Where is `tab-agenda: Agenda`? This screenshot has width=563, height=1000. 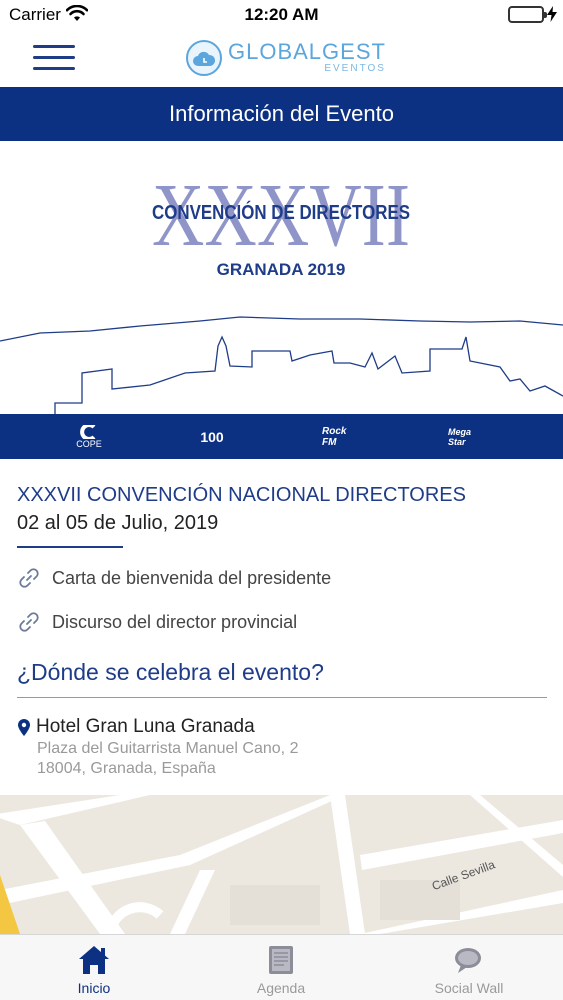 tab-agenda: Agenda is located at coordinates (281, 967).